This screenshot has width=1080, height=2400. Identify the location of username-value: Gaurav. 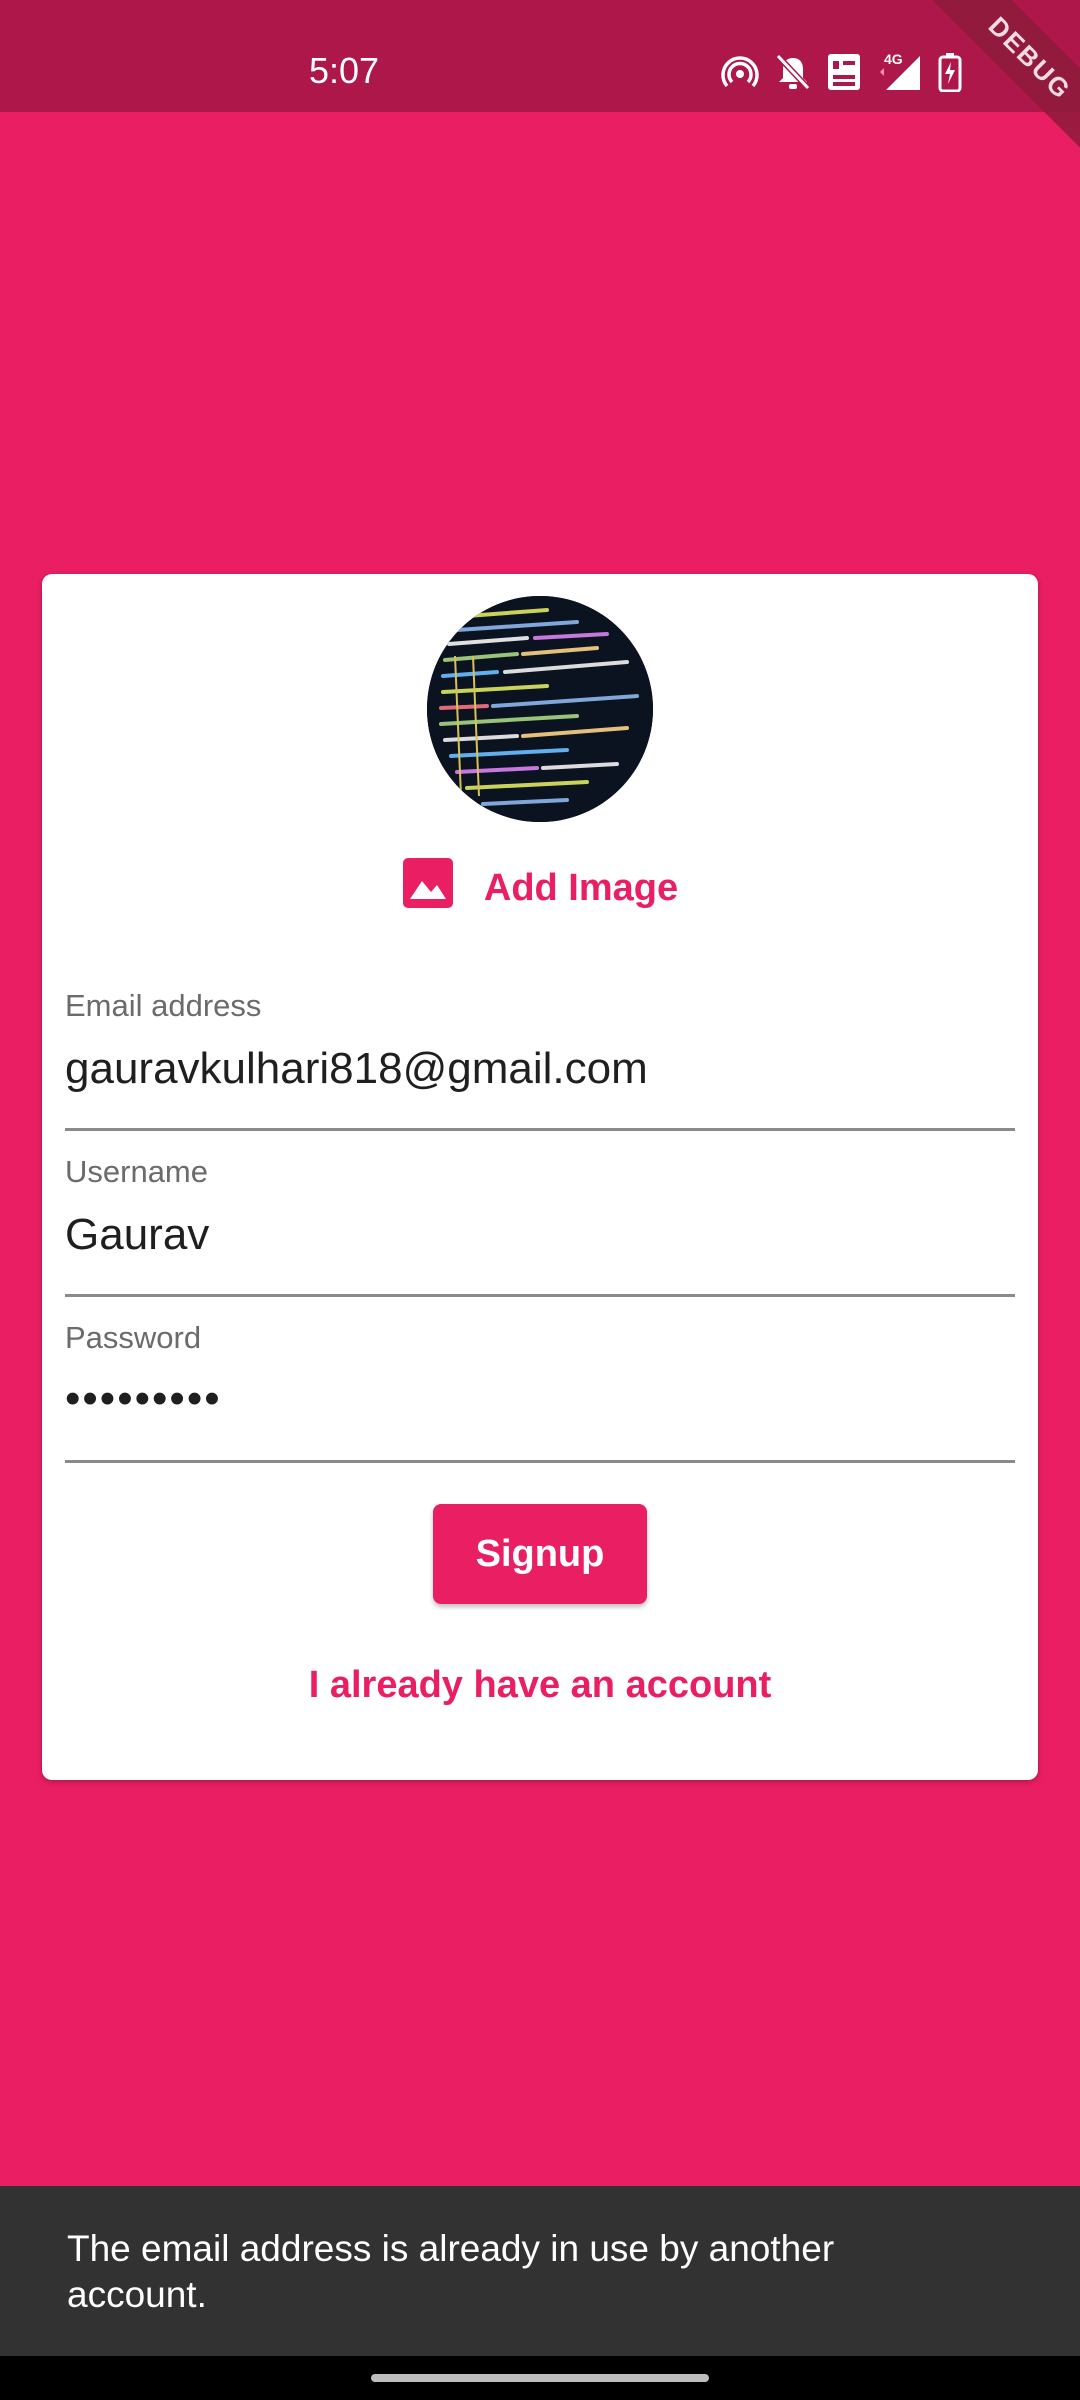
(137, 1235).